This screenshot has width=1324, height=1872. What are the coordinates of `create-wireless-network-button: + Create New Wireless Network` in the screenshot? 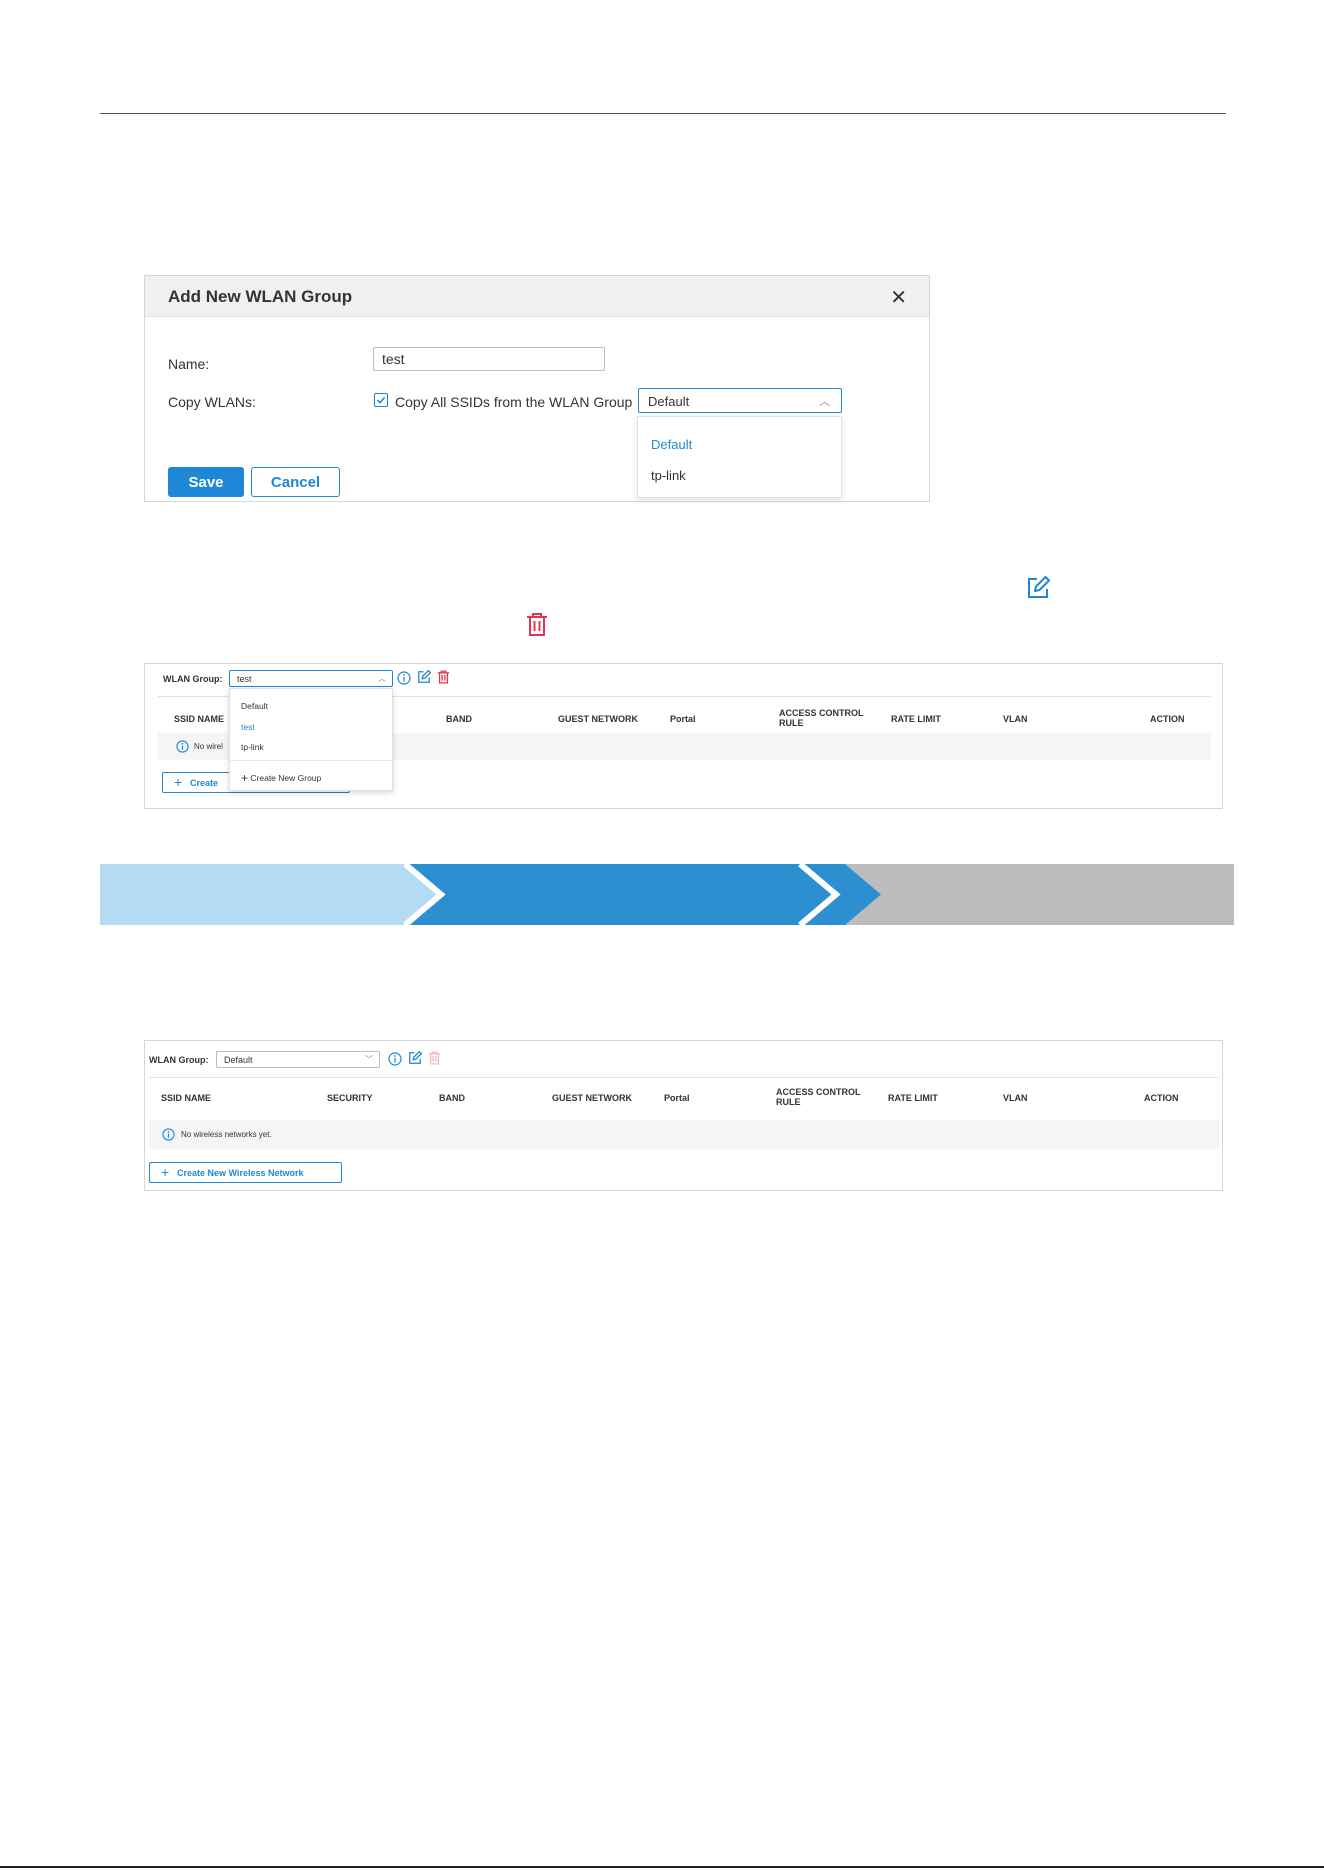 It's located at (245, 1172).